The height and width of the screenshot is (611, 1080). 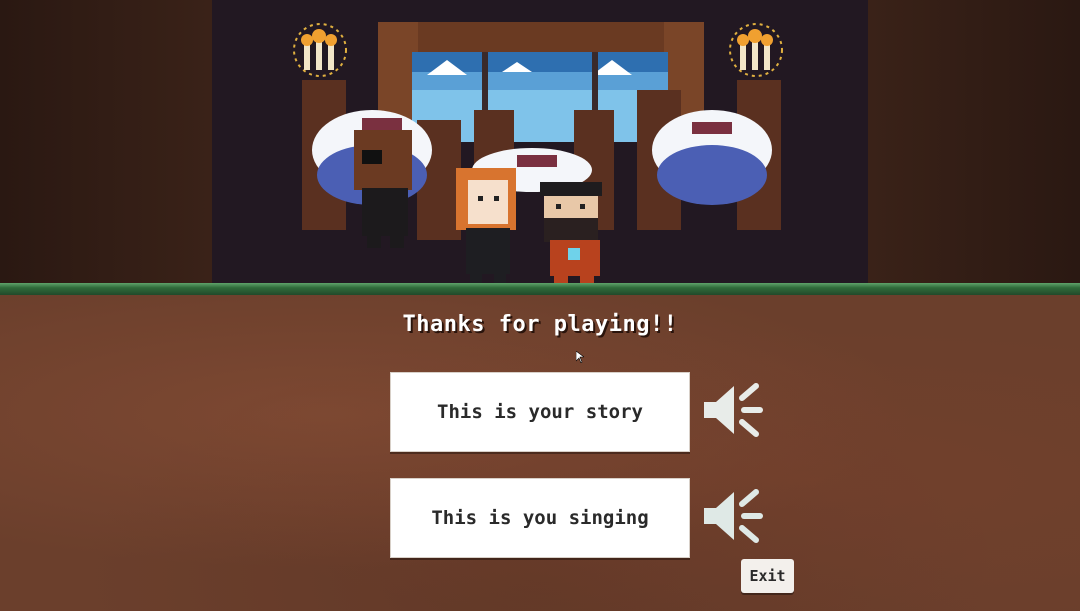 I want to click on mouse-cursor-icon, so click(x=580, y=357).